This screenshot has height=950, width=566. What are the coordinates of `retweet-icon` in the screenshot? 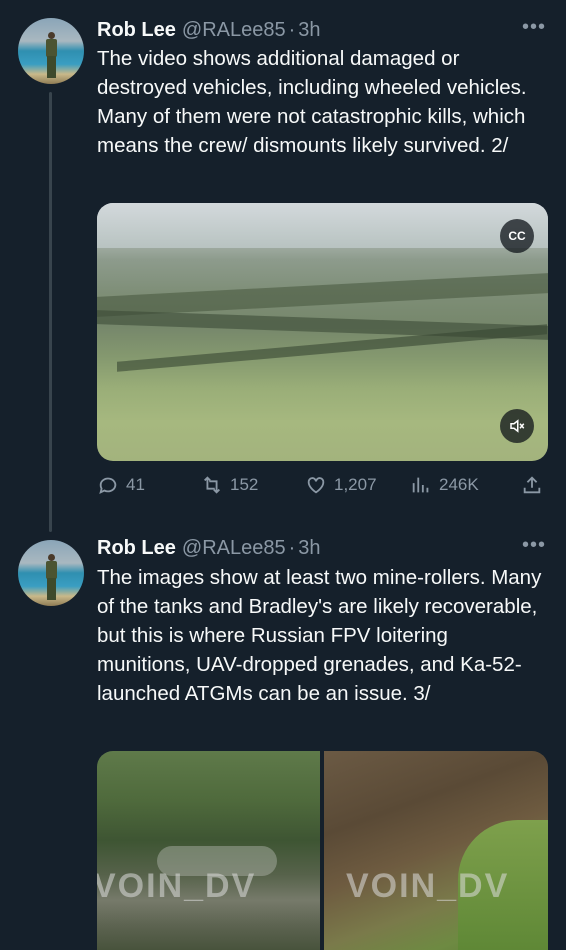 It's located at (212, 485).